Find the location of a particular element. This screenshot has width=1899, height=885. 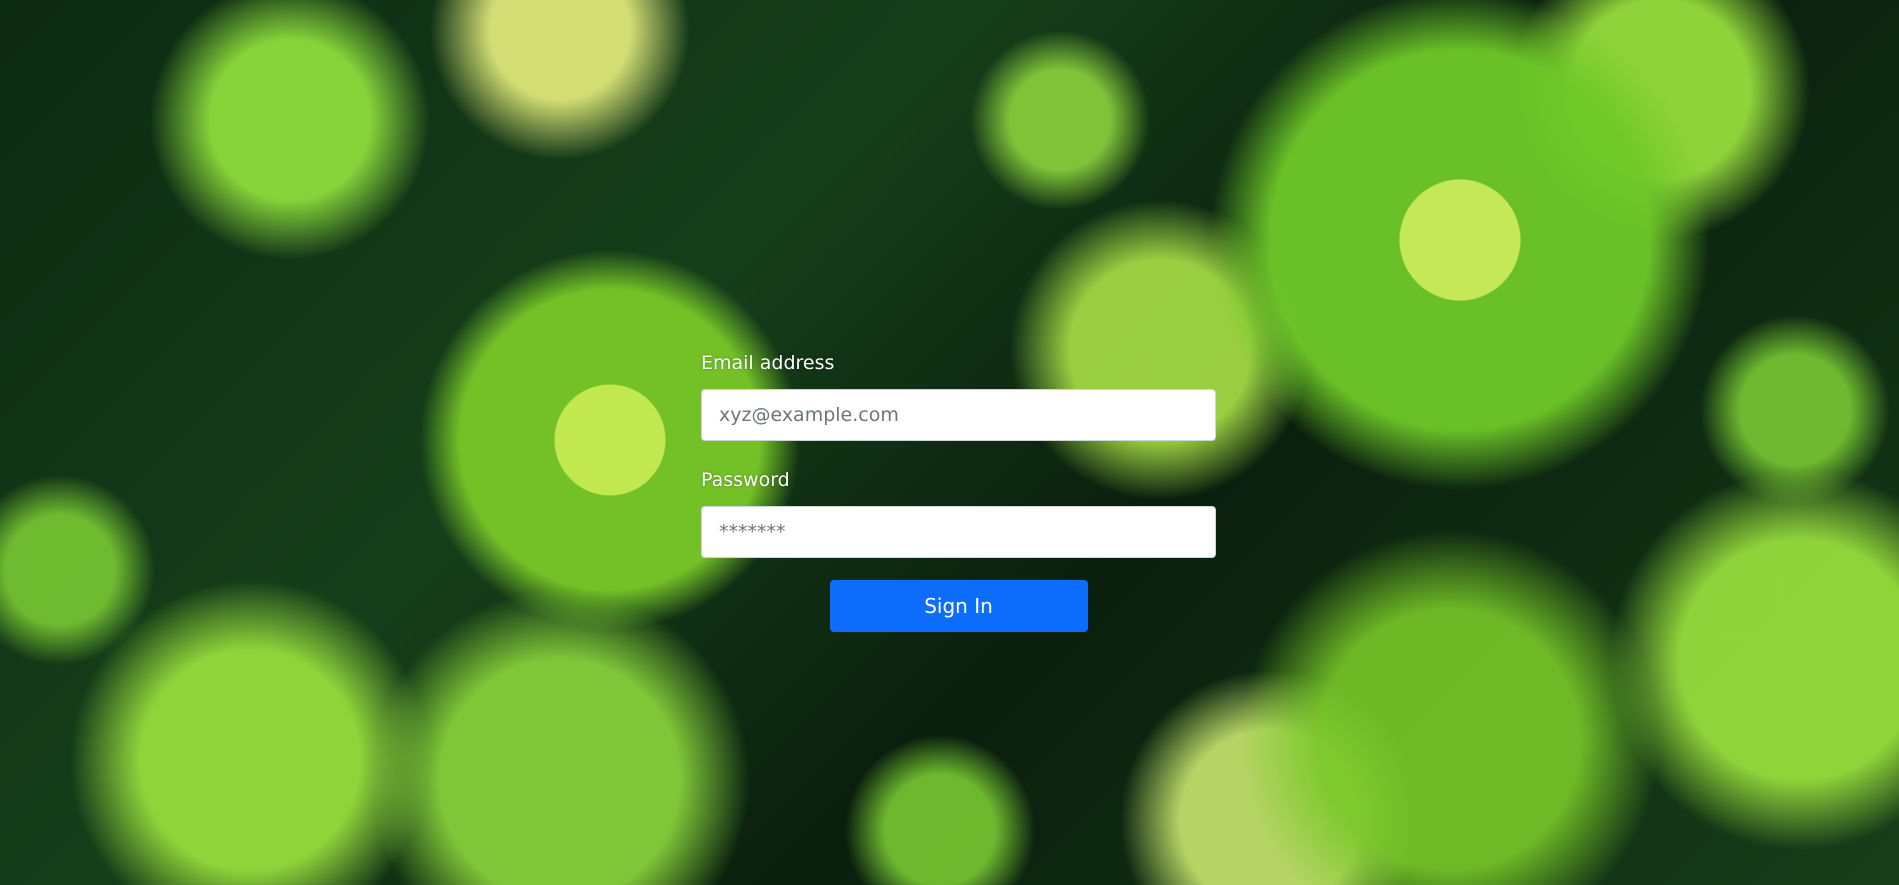

sign-in-button: Sign In is located at coordinates (958, 606).